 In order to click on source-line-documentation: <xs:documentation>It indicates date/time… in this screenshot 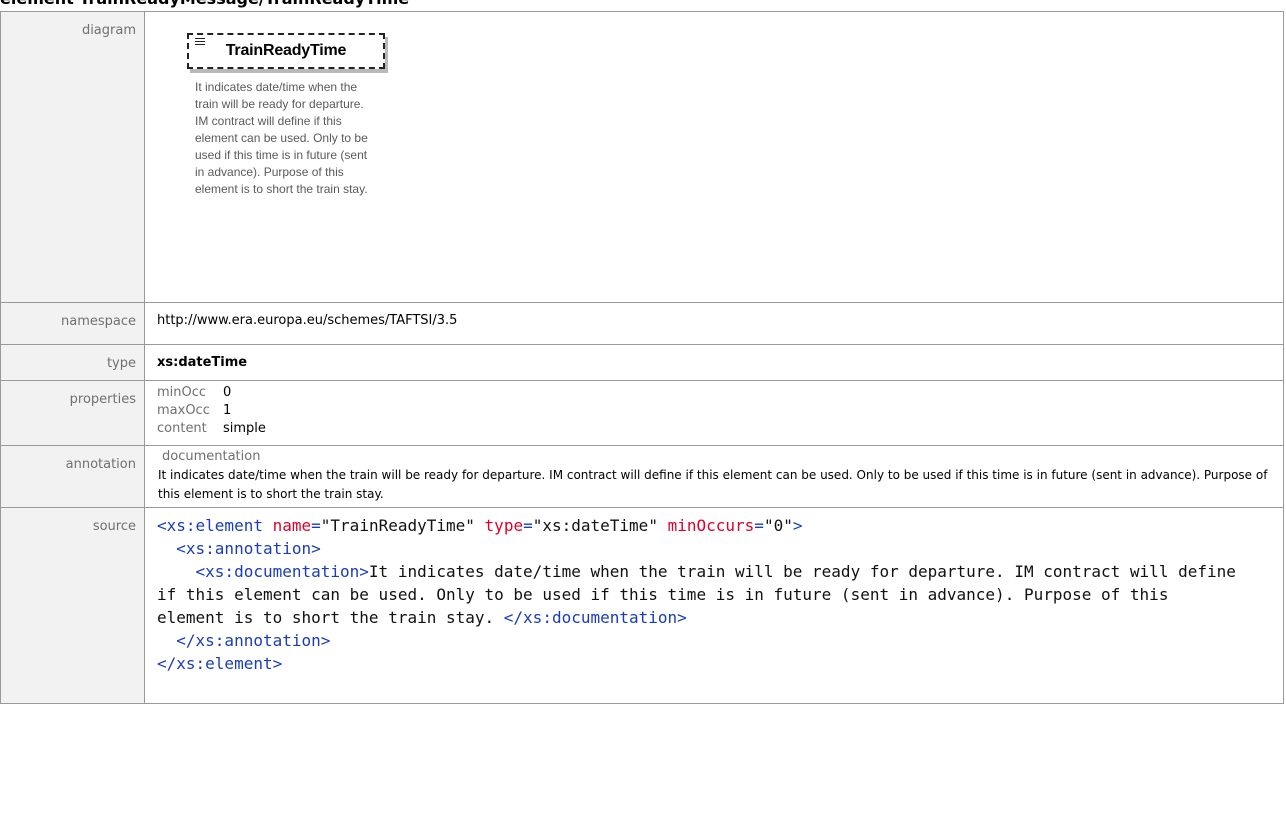, I will do `click(701, 594)`.